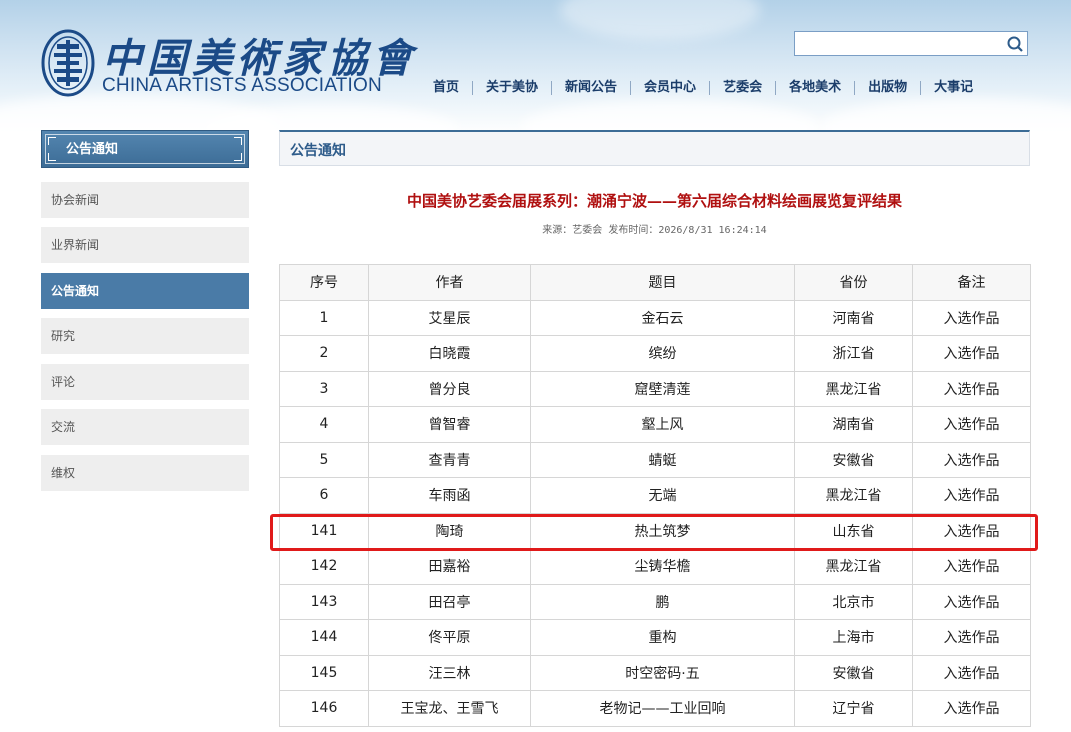  What do you see at coordinates (887, 88) in the screenshot?
I see `nav-item: 出版物` at bounding box center [887, 88].